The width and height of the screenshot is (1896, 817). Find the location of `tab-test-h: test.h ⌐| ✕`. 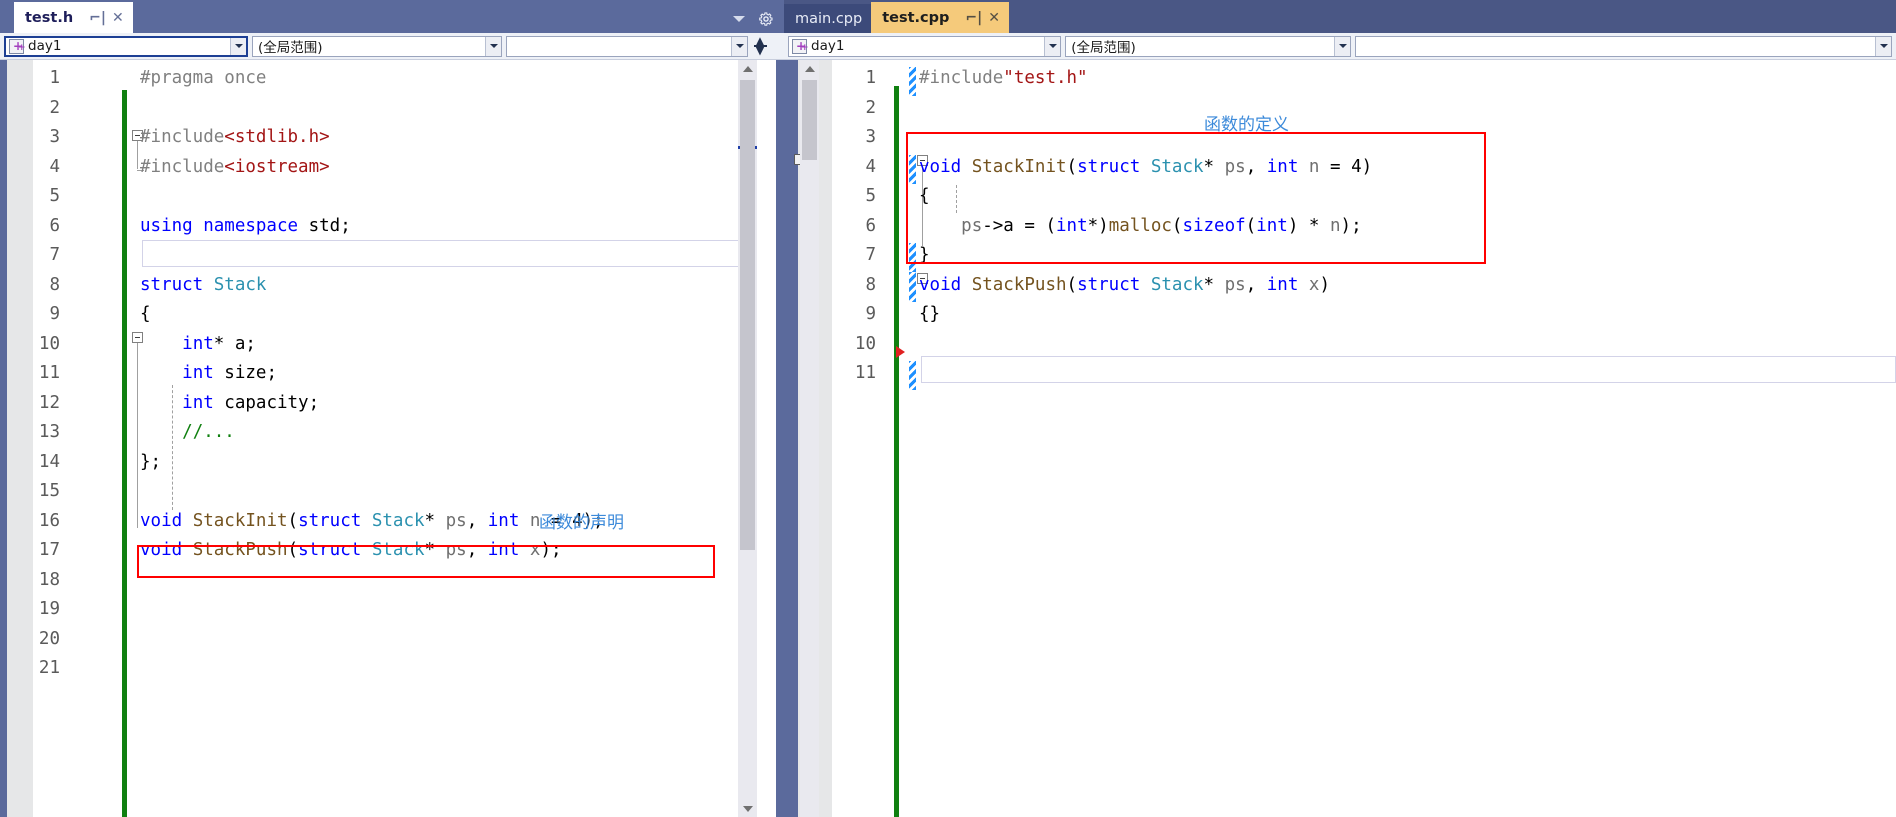

tab-test-h: test.h ⌐| ✕ is located at coordinates (73, 17).